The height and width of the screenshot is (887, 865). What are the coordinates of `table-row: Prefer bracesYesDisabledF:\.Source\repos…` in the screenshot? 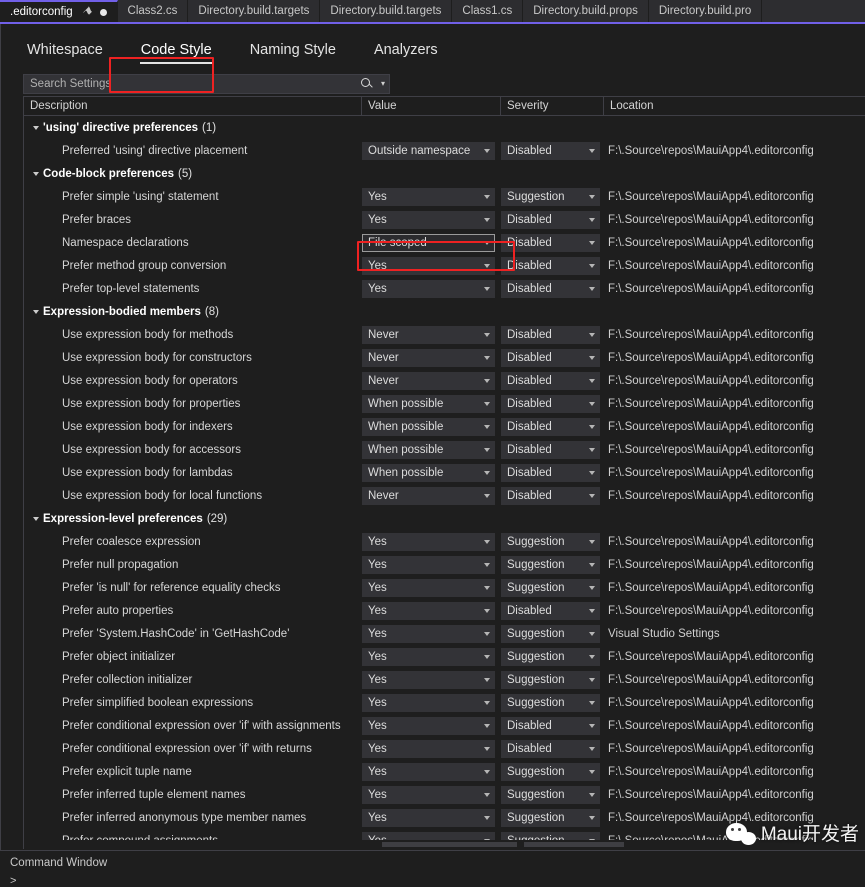 It's located at (444, 219).